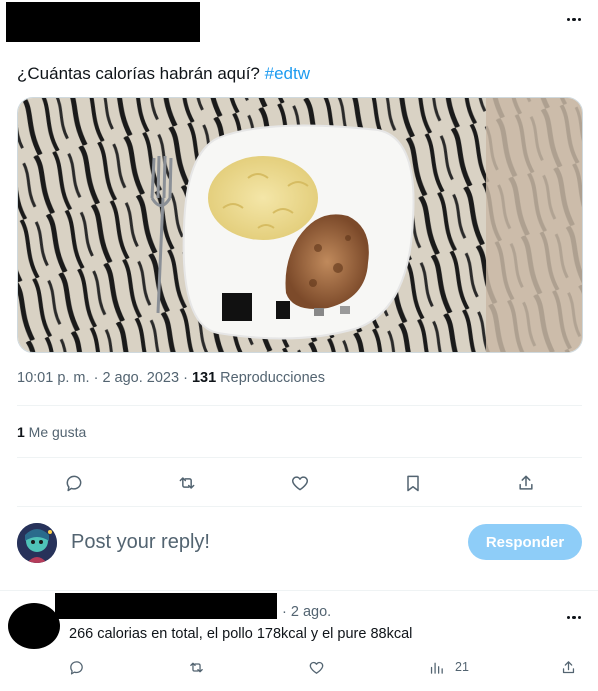 Image resolution: width=598 pixels, height=691 pixels. I want to click on reply-reply-button, so click(76, 667).